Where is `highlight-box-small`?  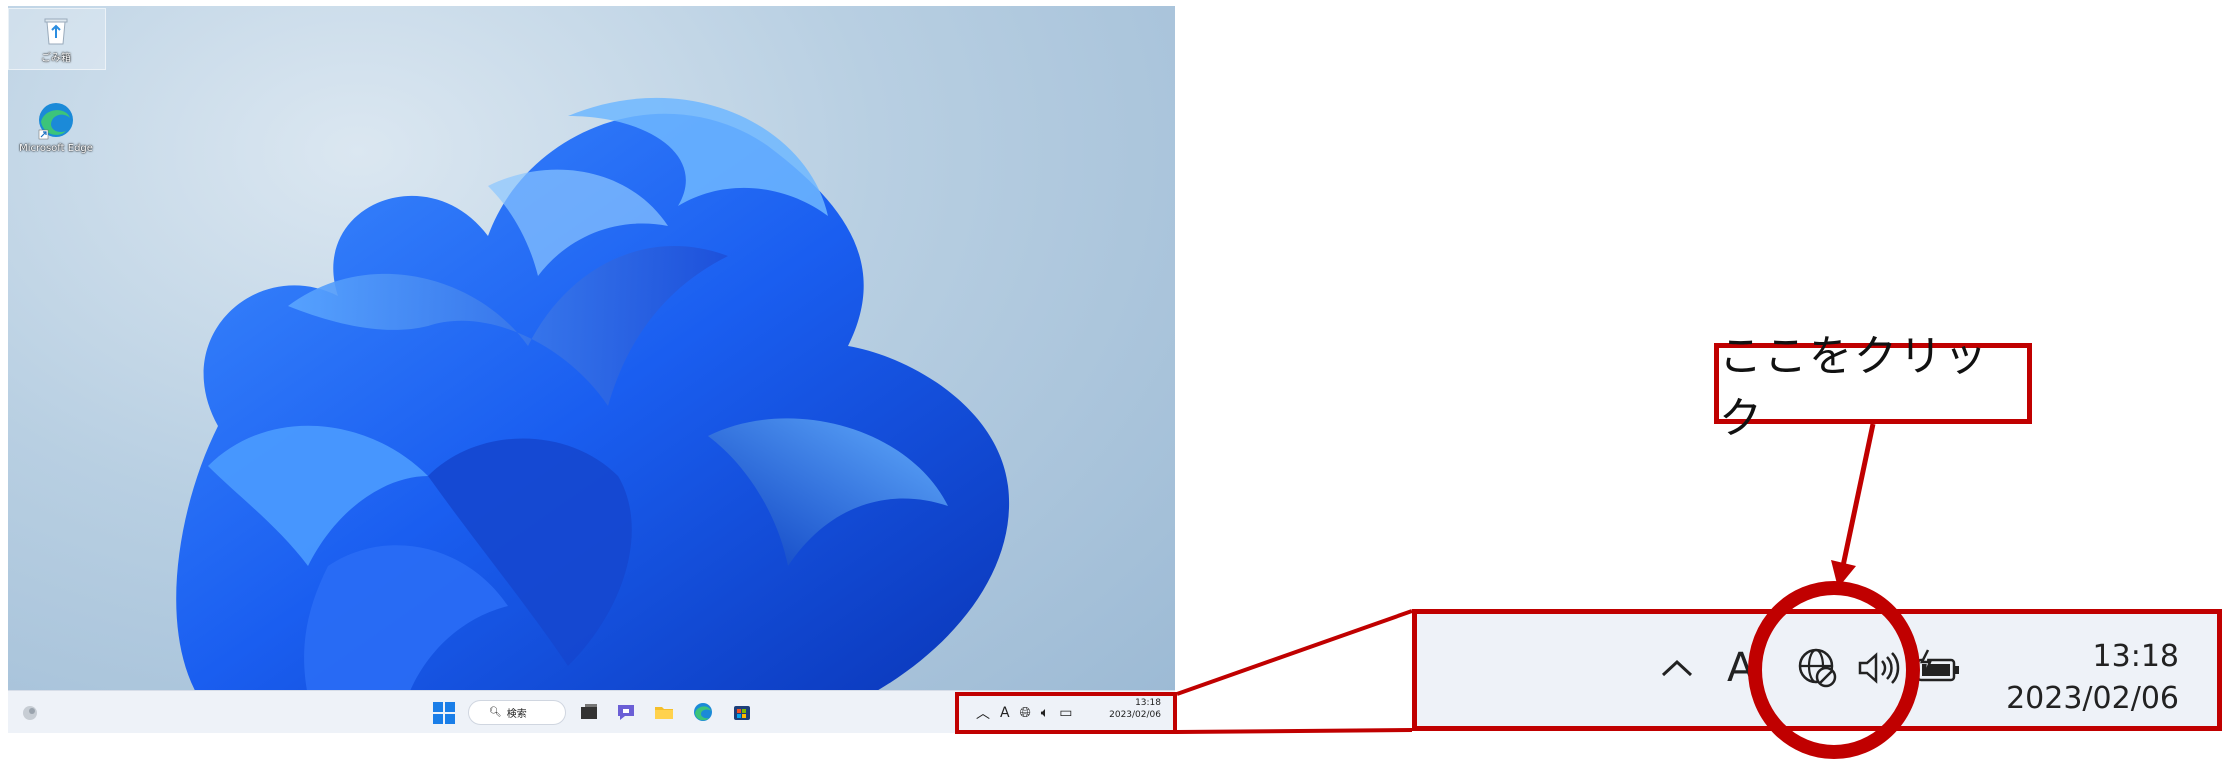 highlight-box-small is located at coordinates (1066, 713).